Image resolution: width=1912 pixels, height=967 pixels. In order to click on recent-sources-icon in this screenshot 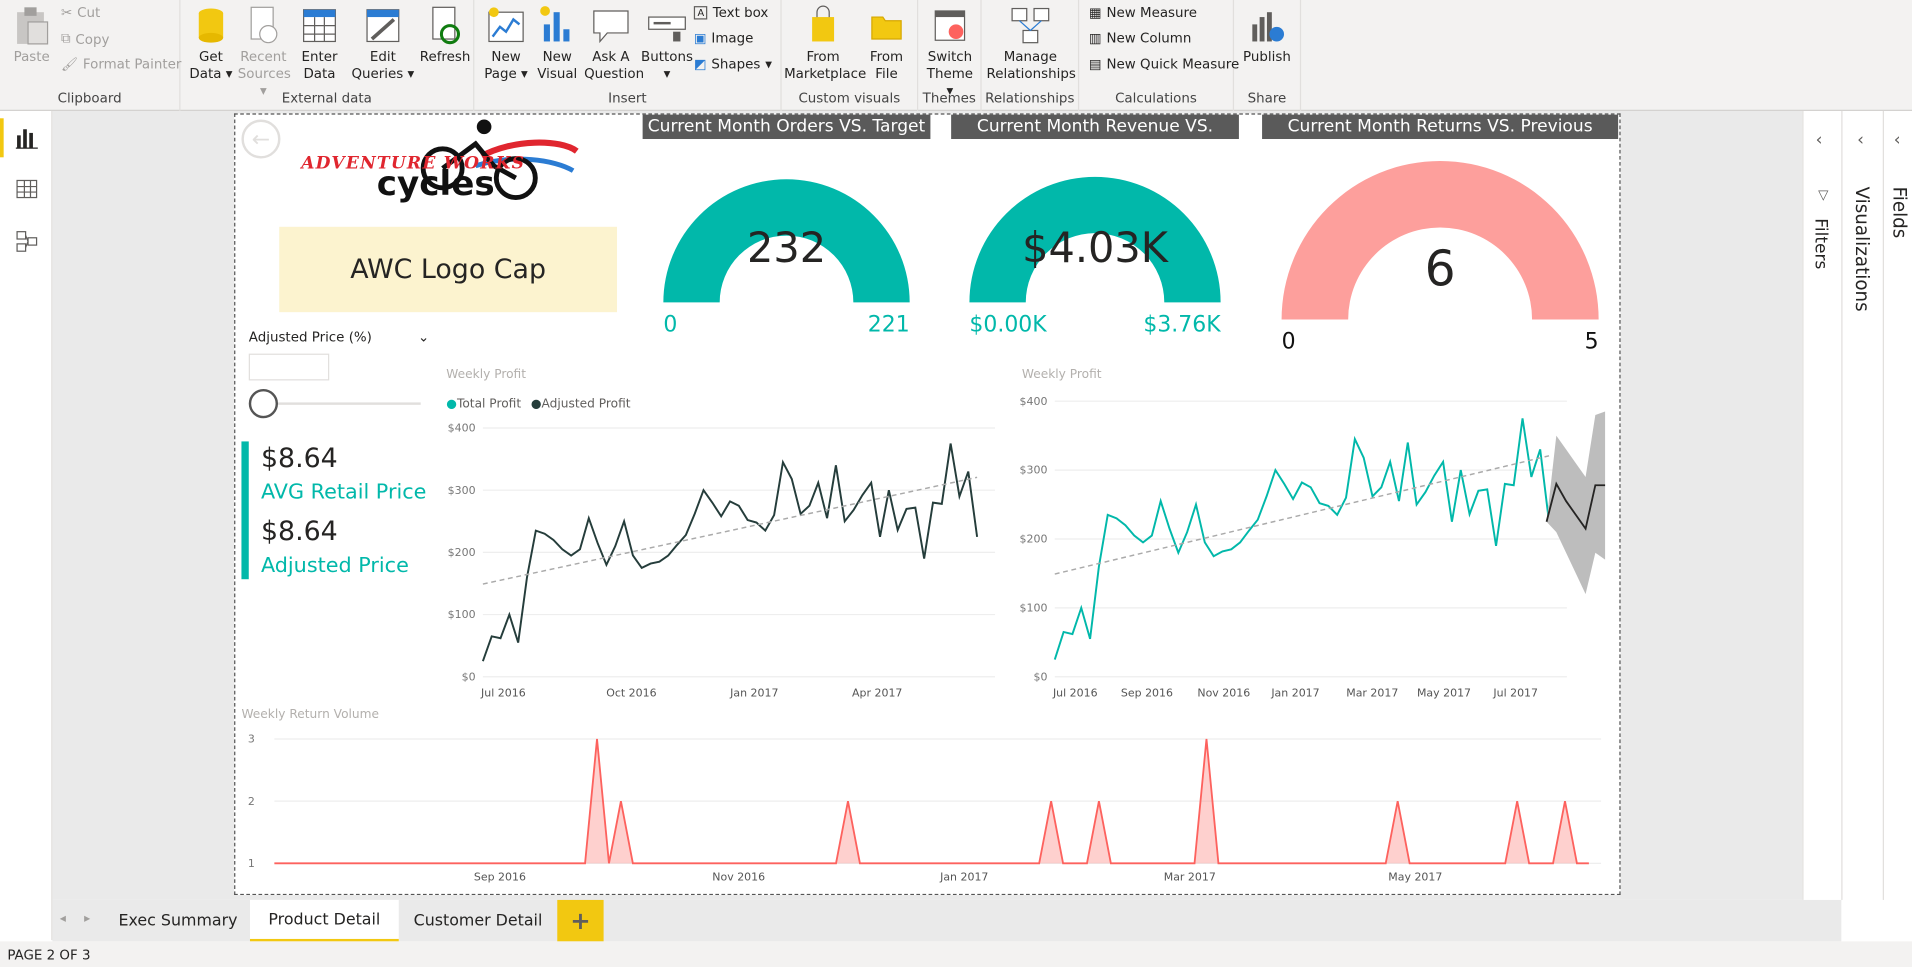, I will do `click(264, 25)`.